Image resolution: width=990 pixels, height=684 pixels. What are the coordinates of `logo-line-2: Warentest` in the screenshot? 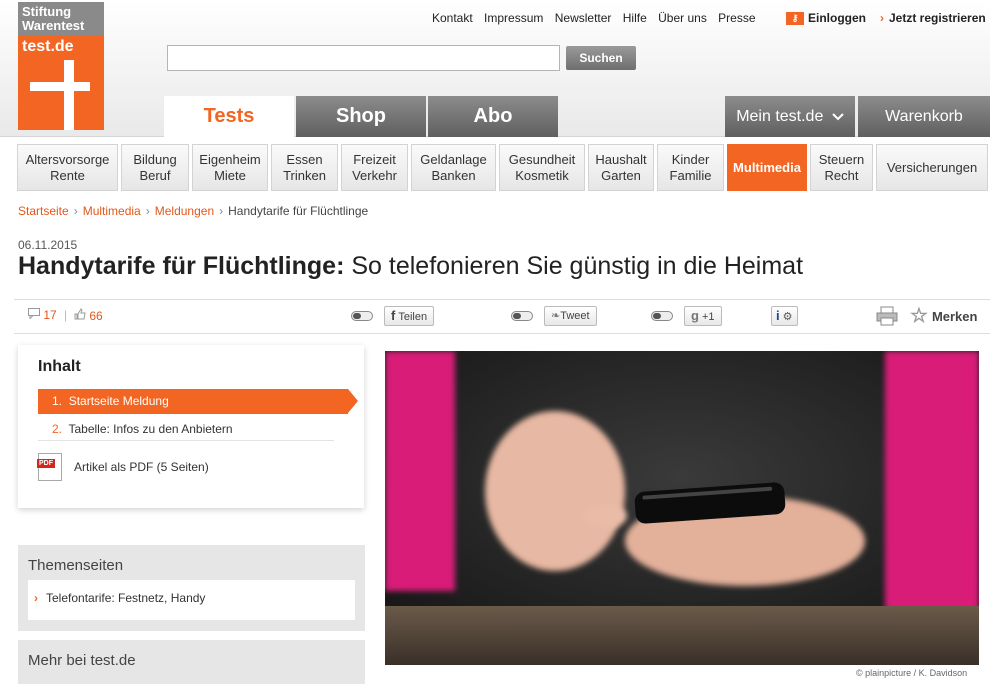 It's located at (53, 25).